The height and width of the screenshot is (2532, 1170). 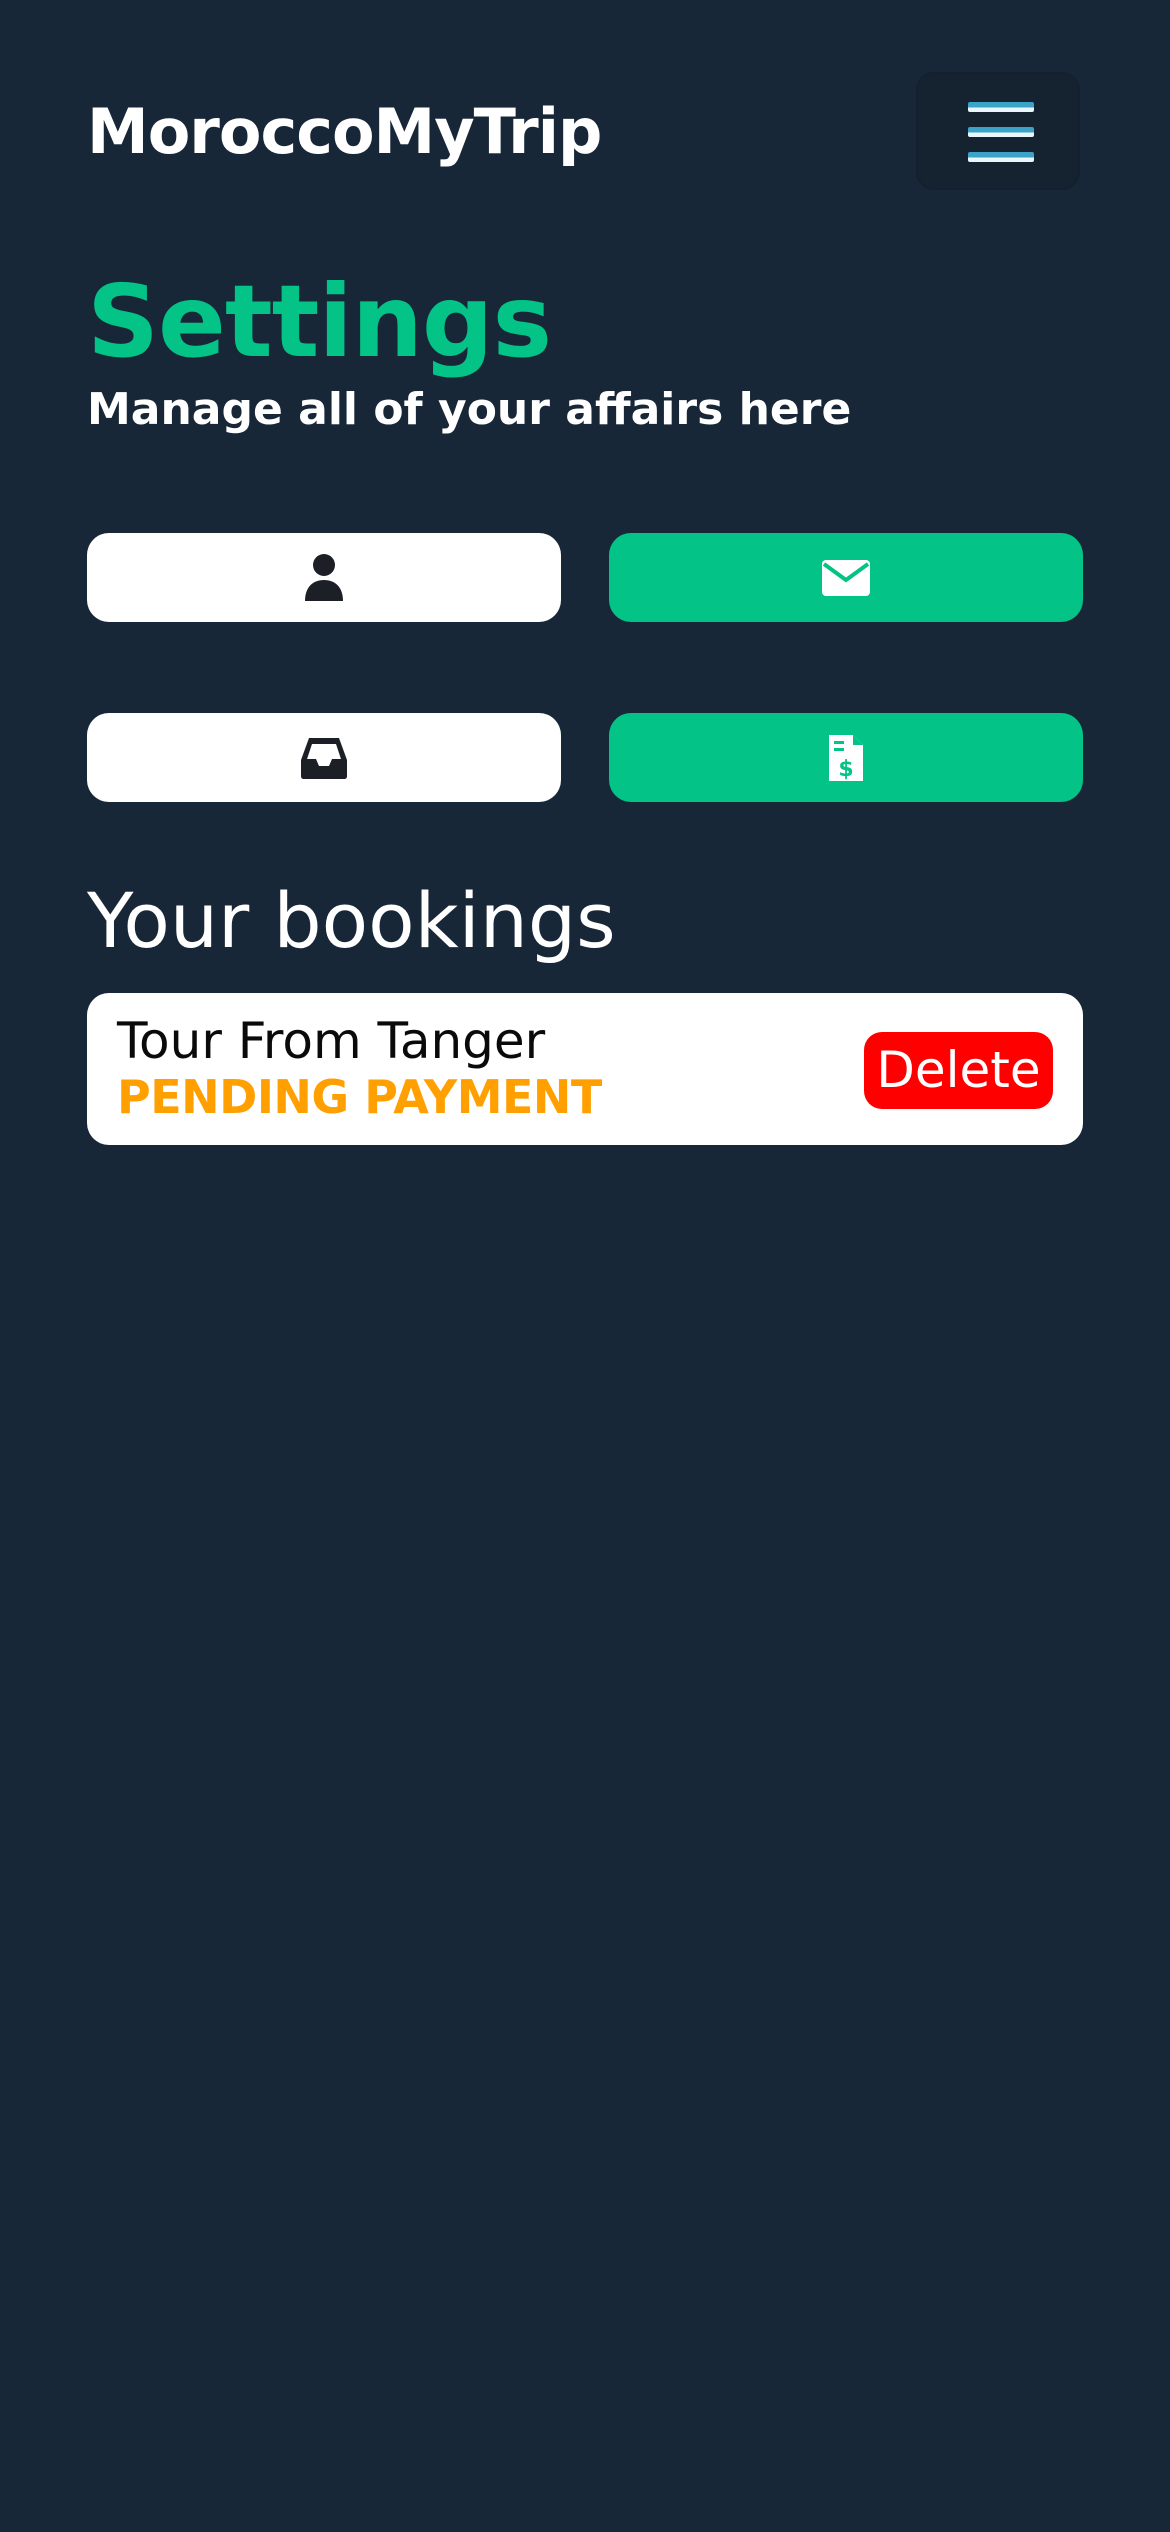 I want to click on invoices-button: $, so click(x=846, y=757).